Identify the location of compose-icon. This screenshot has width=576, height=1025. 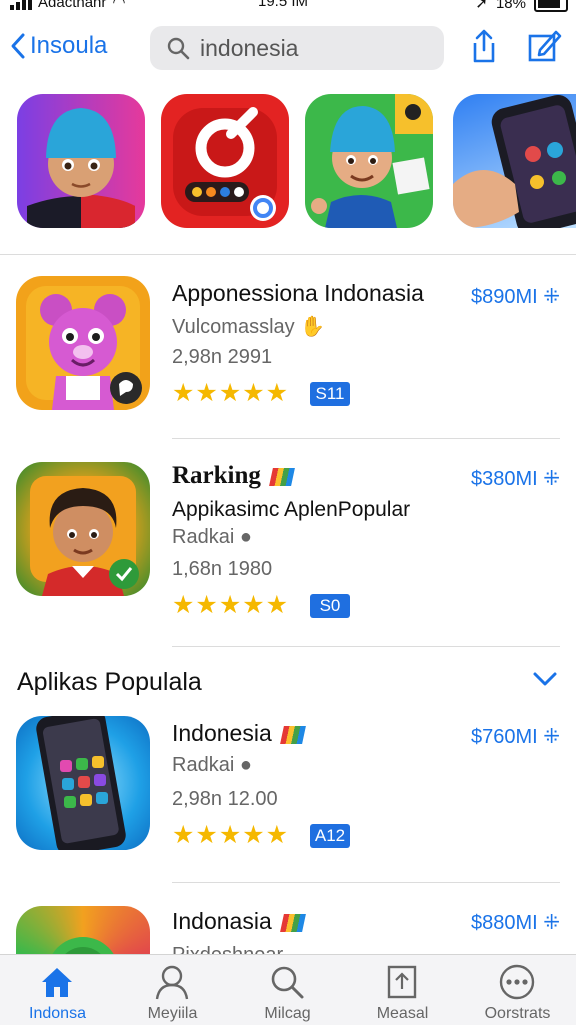
(544, 46).